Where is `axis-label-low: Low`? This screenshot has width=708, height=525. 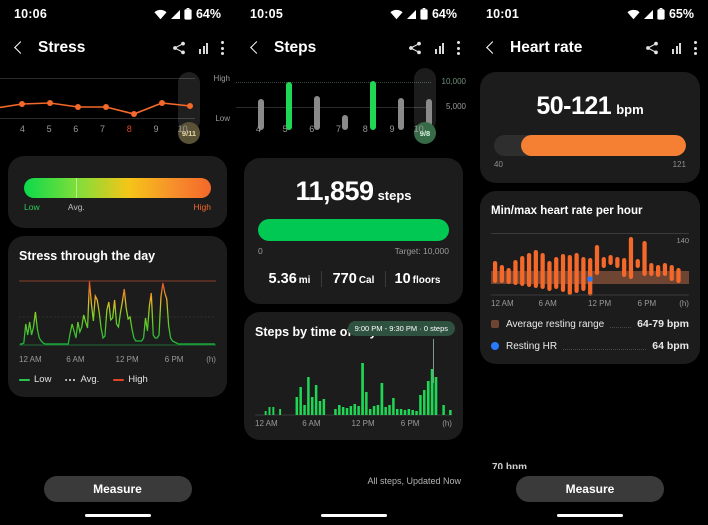
axis-label-low: Low is located at coordinates (222, 118).